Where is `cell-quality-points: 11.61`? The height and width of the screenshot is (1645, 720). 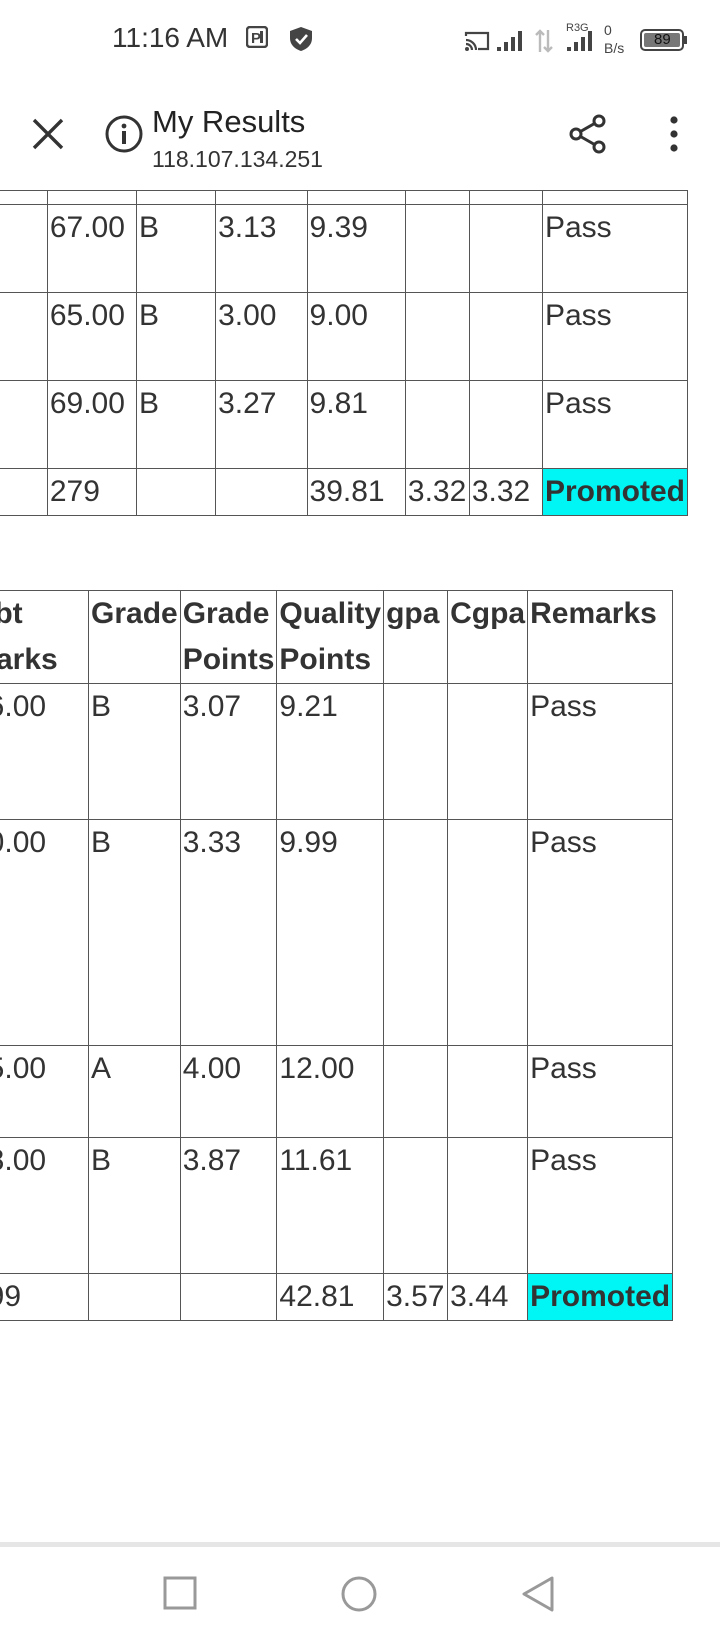 cell-quality-points: 11.61 is located at coordinates (330, 1205).